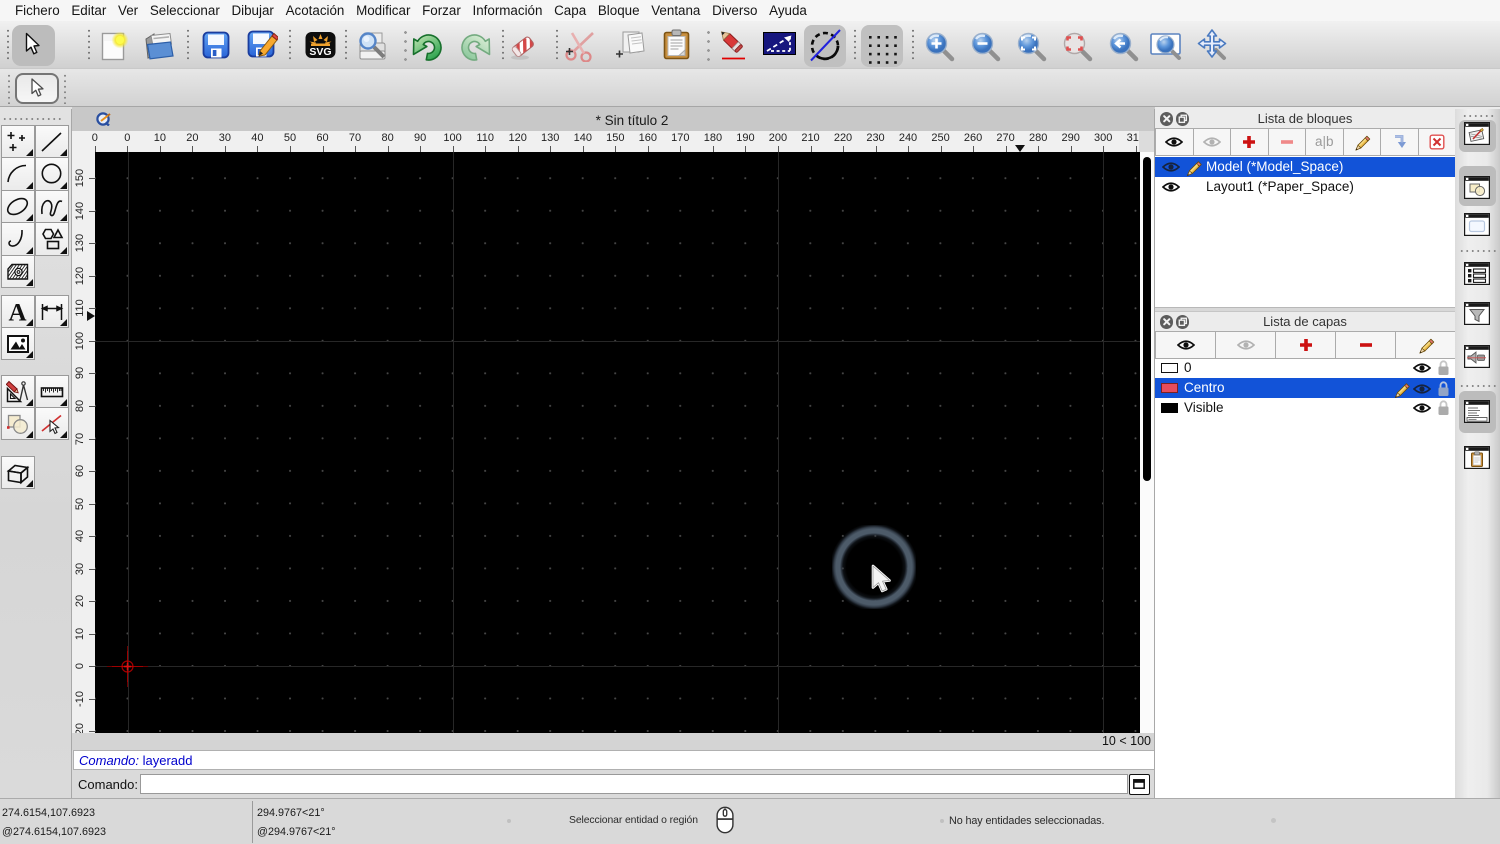  Describe the element at coordinates (320, 52) in the screenshot. I see `svg-text: SVG` at that location.